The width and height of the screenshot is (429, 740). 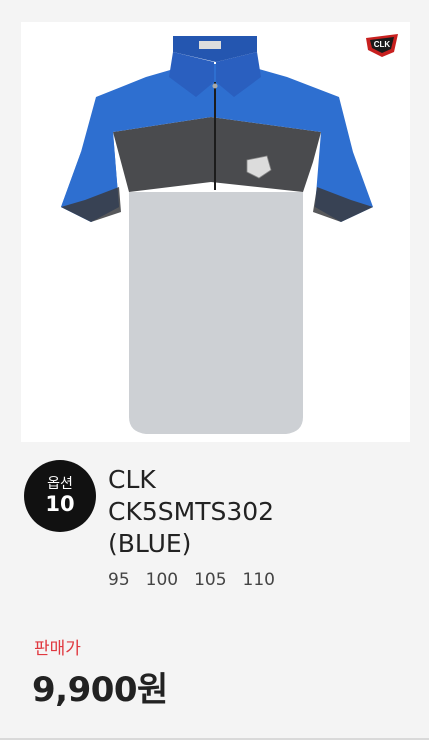 What do you see at coordinates (100, 690) in the screenshot?
I see `price: 9,900원` at bounding box center [100, 690].